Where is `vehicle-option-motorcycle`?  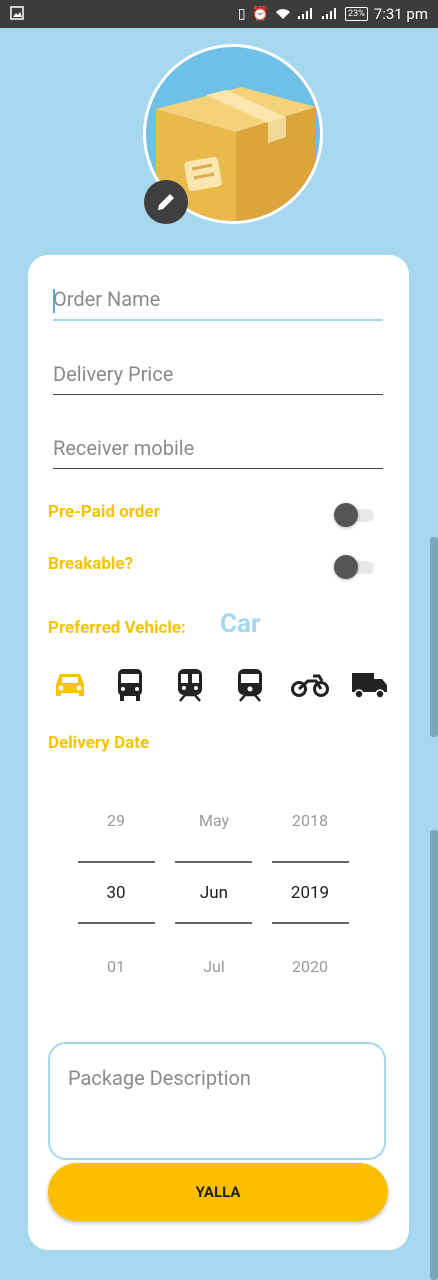 vehicle-option-motorcycle is located at coordinates (310, 685).